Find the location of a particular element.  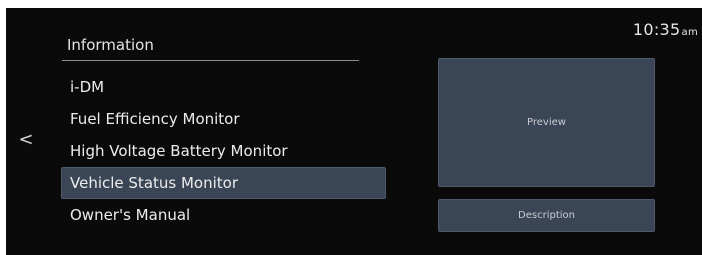

menu-item-owners-manual: Owner's Manual is located at coordinates (223, 215).